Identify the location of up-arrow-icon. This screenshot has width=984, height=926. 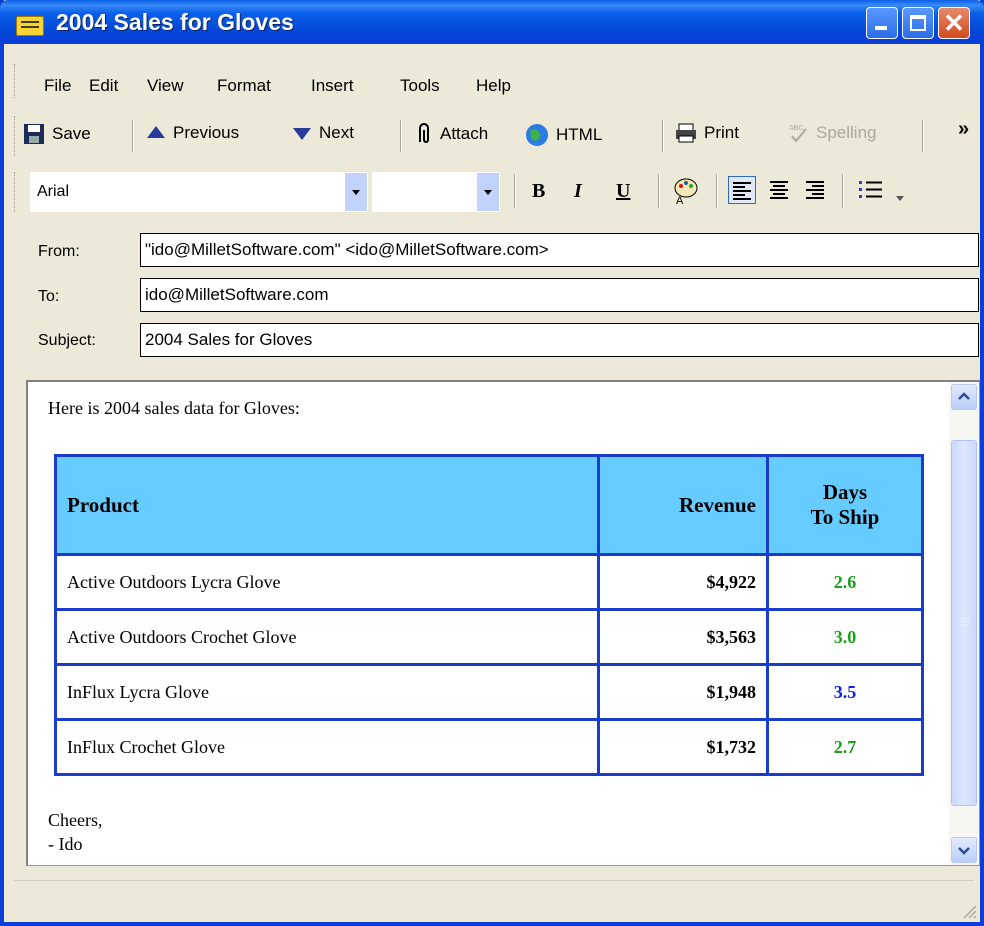
(156, 132).